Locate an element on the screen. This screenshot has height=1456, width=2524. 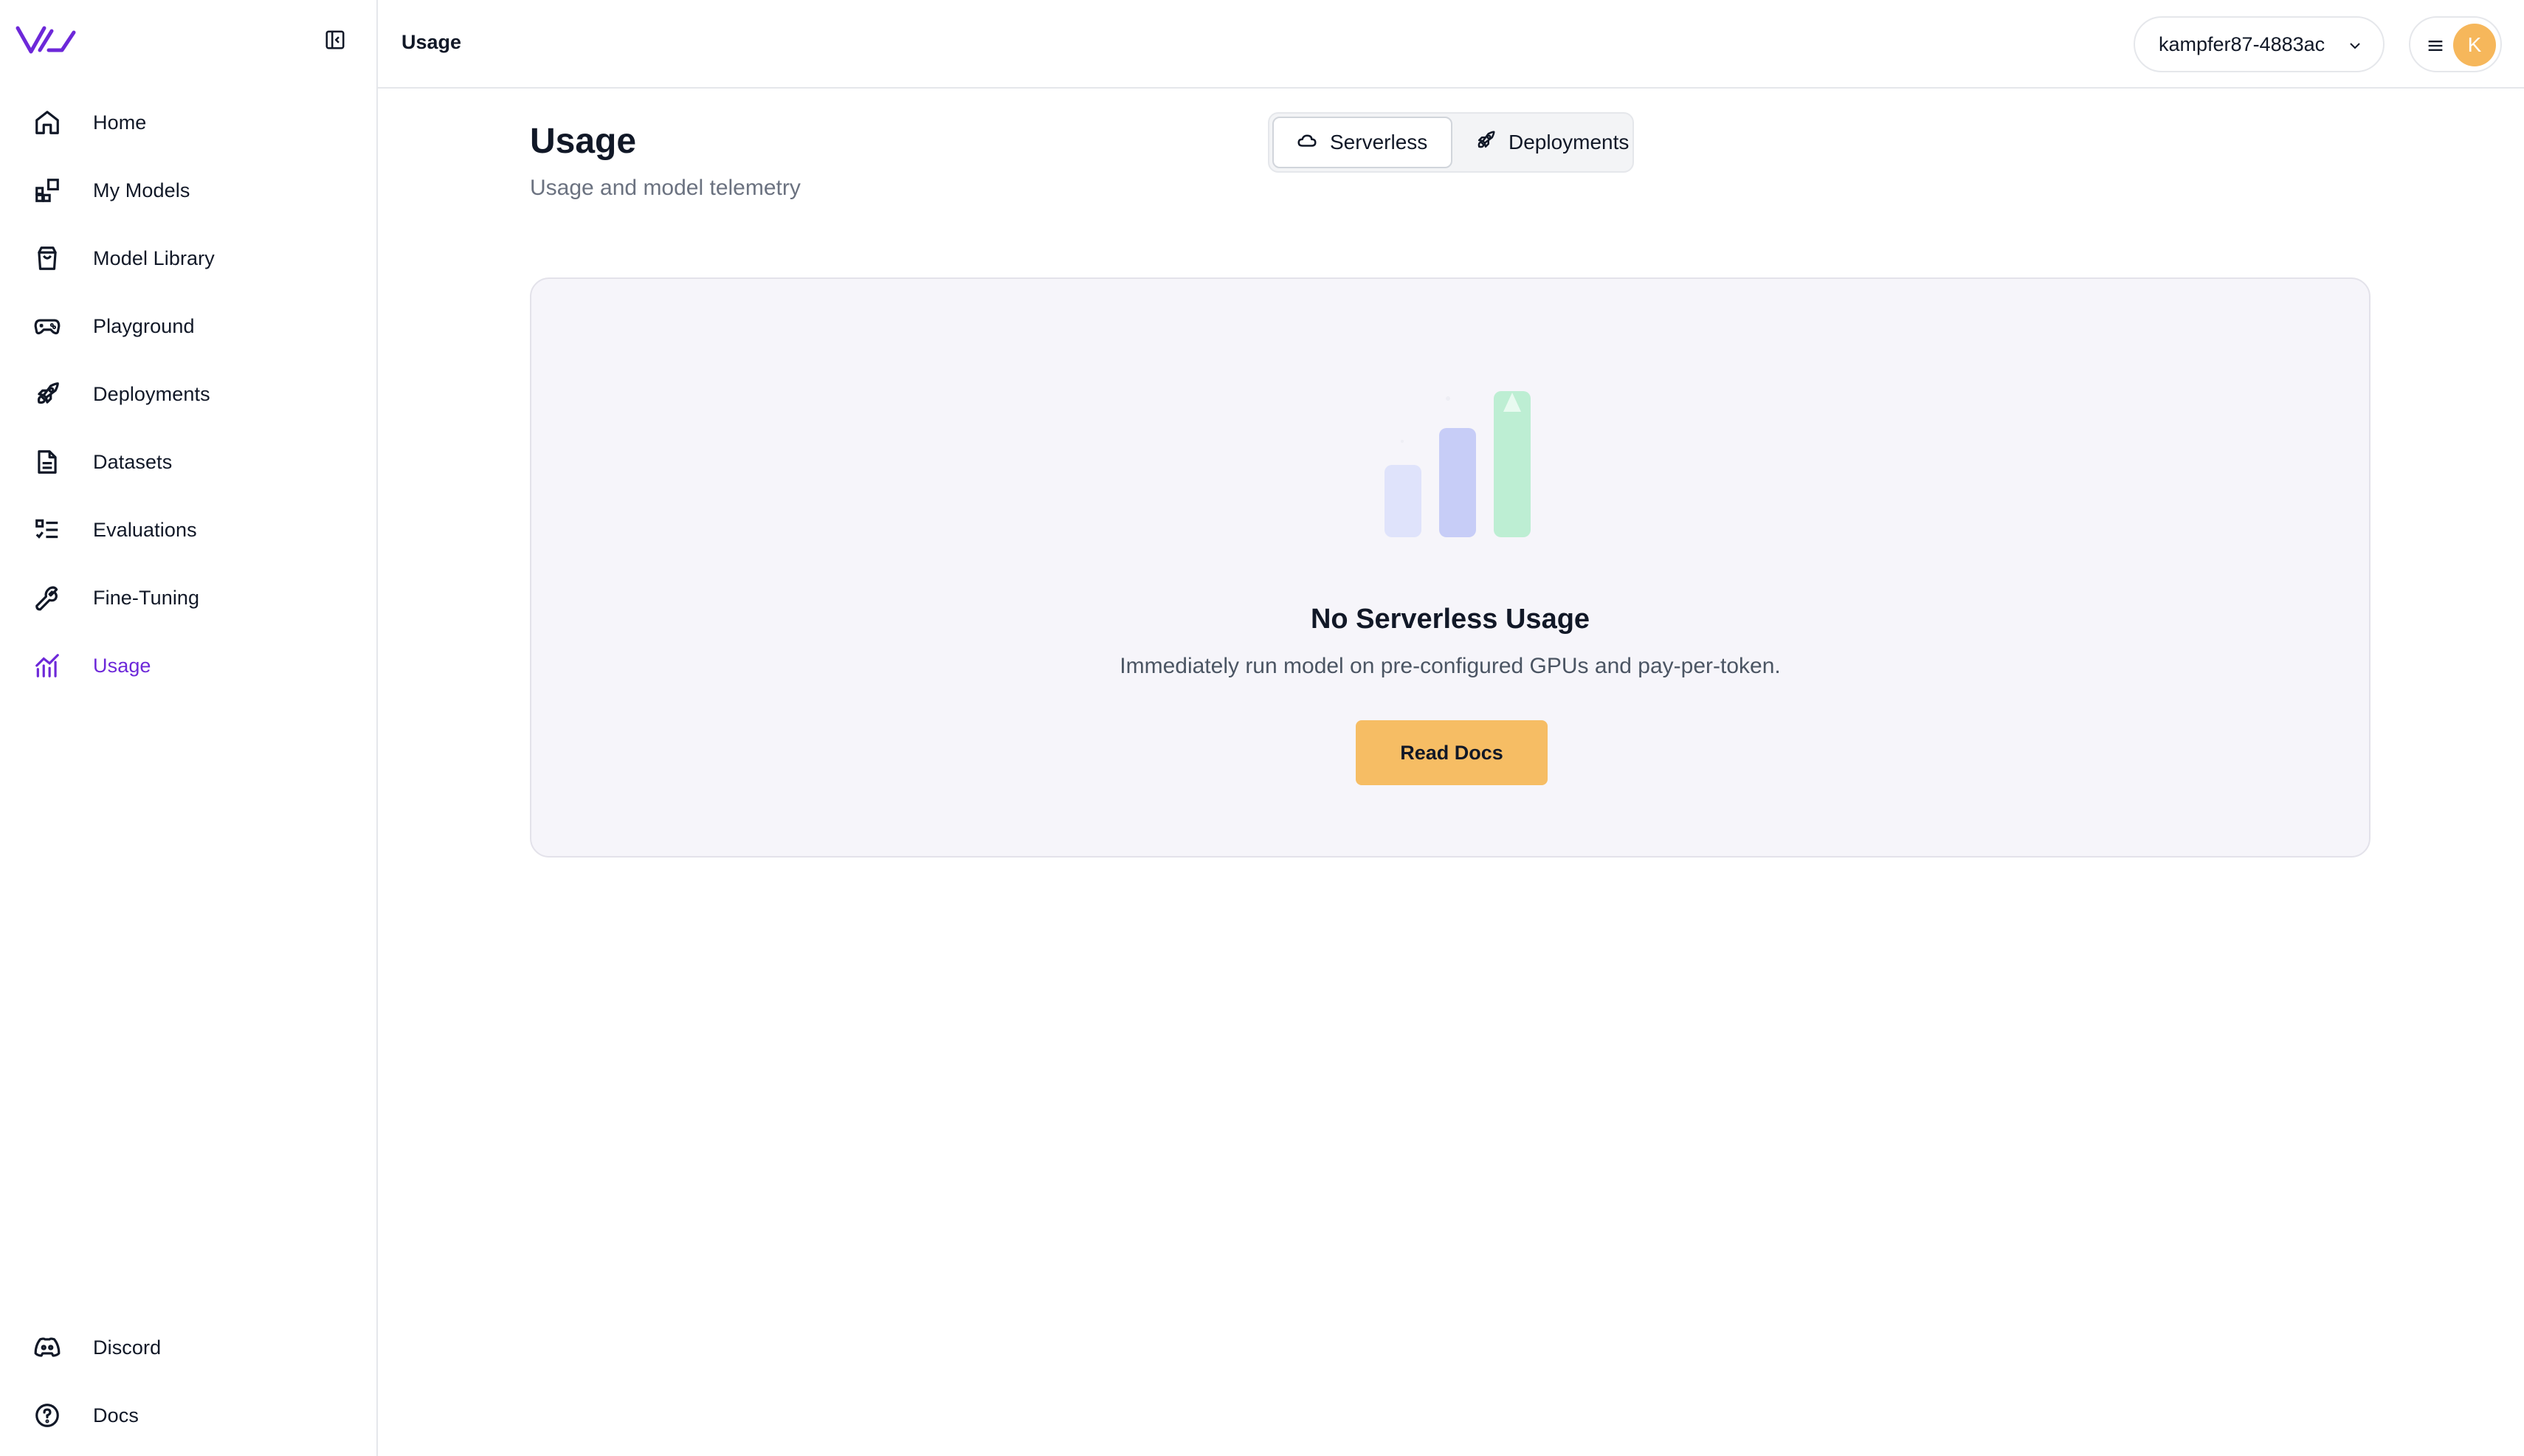
tab-label: Deployments is located at coordinates (1569, 142).